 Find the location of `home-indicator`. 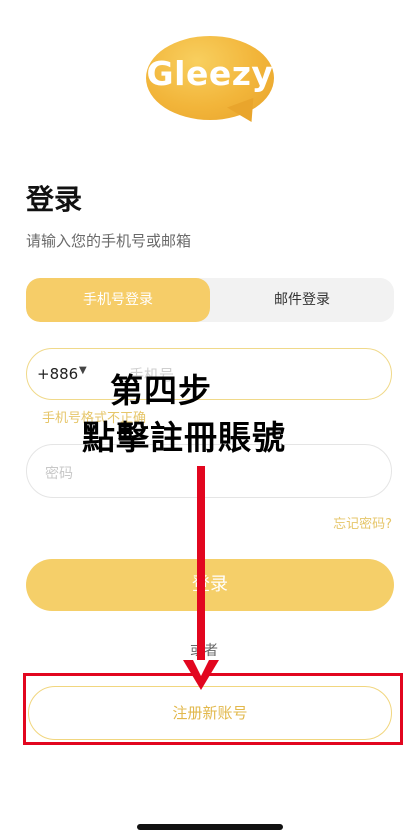

home-indicator is located at coordinates (210, 827).